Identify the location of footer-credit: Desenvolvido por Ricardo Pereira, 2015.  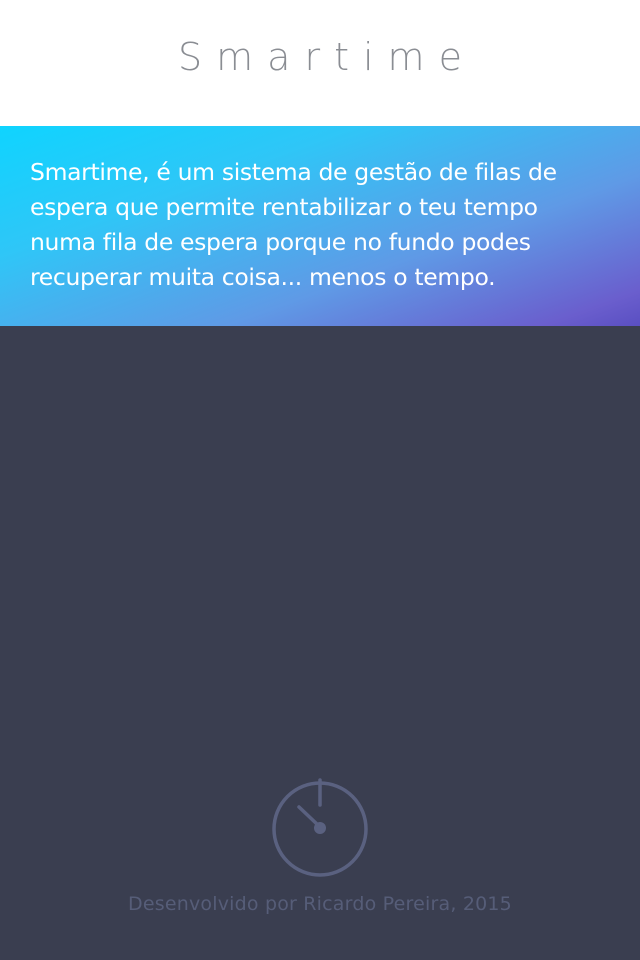
(320, 904).